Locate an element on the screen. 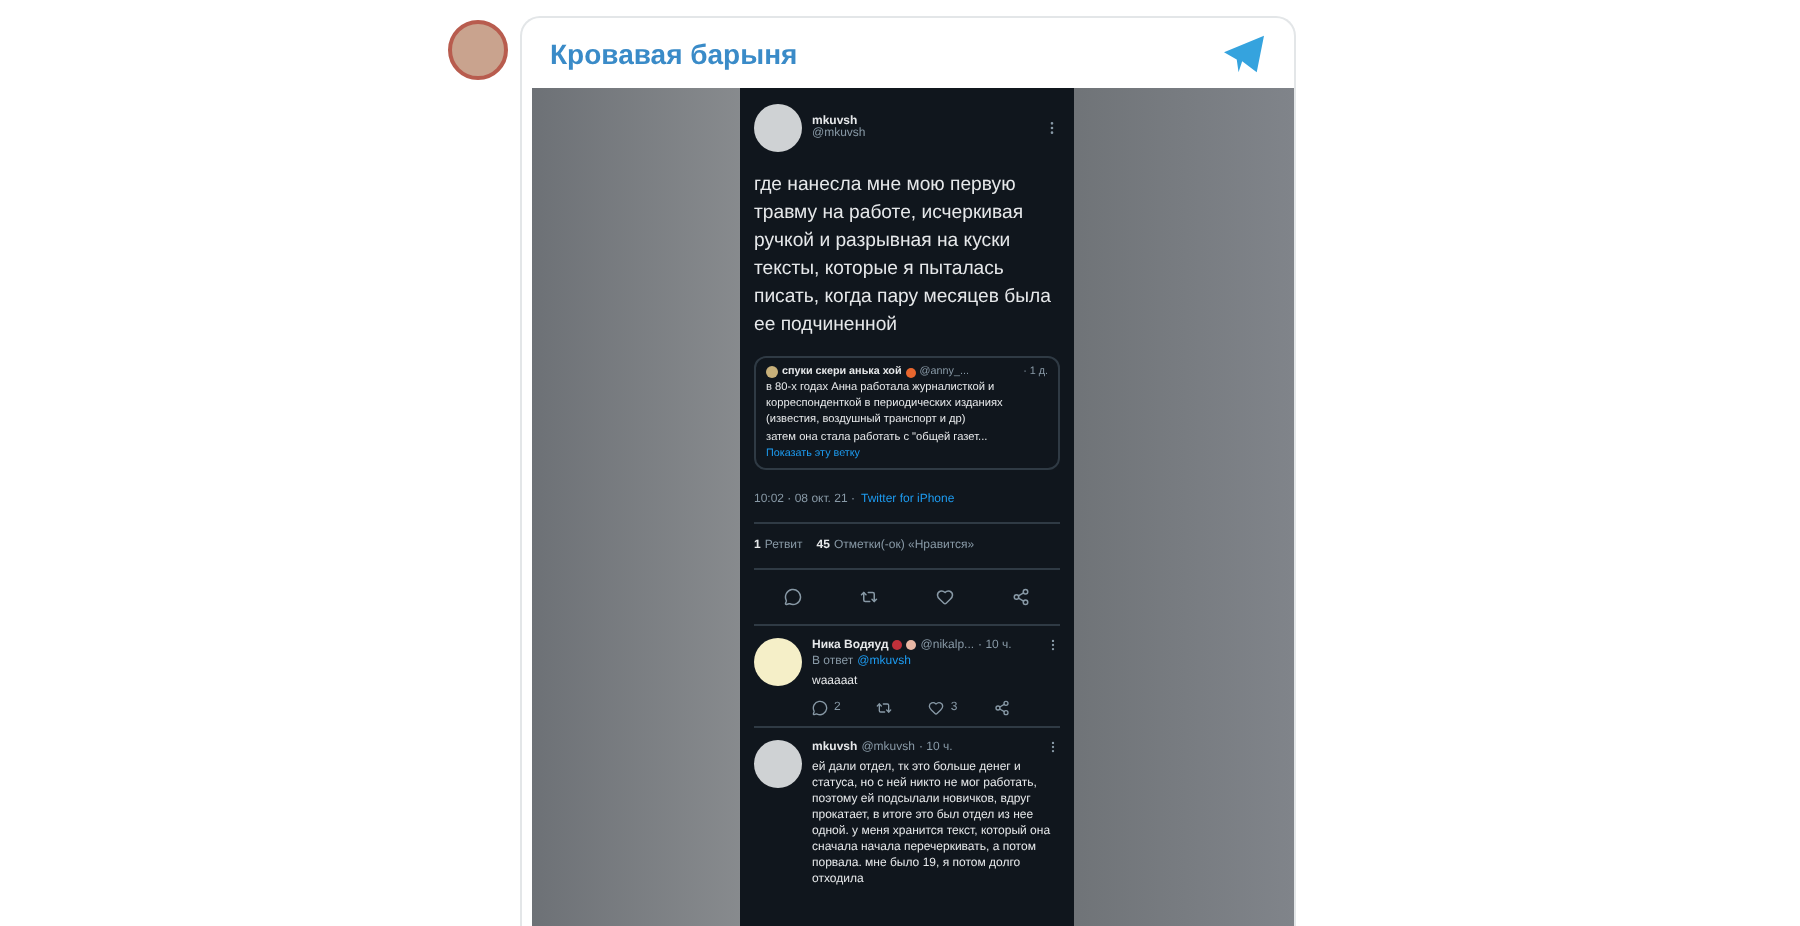 Image resolution: width=1800 pixels, height=926 pixels. channel-name: Кровавая барыня is located at coordinates (674, 53).